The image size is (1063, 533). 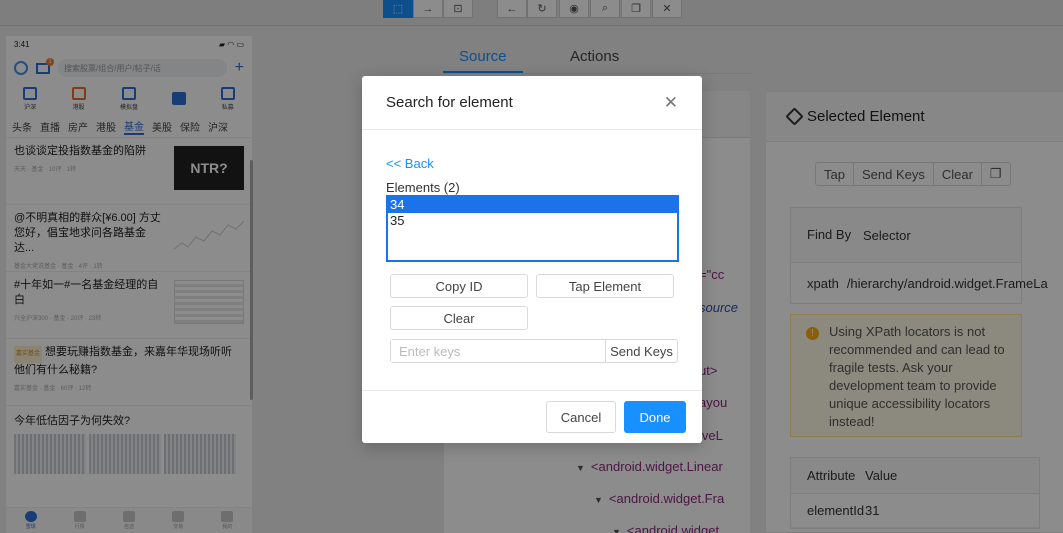 I want to click on clear-button: Clear, so click(x=459, y=318).